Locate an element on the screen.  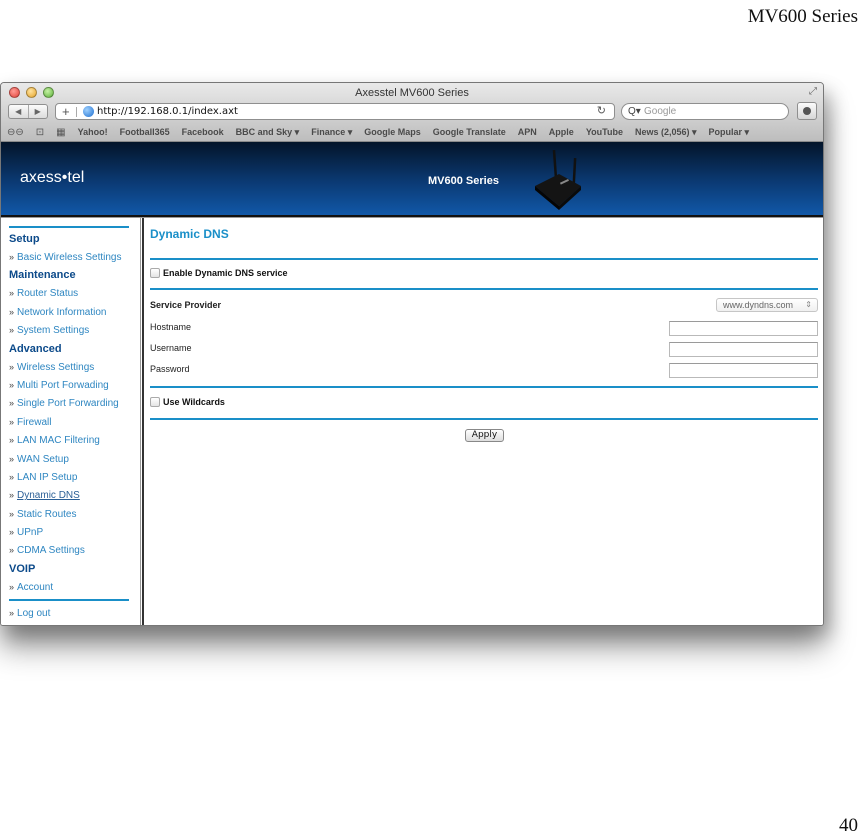
use-wildcards-label: Use Wildcards is located at coordinates (194, 402).